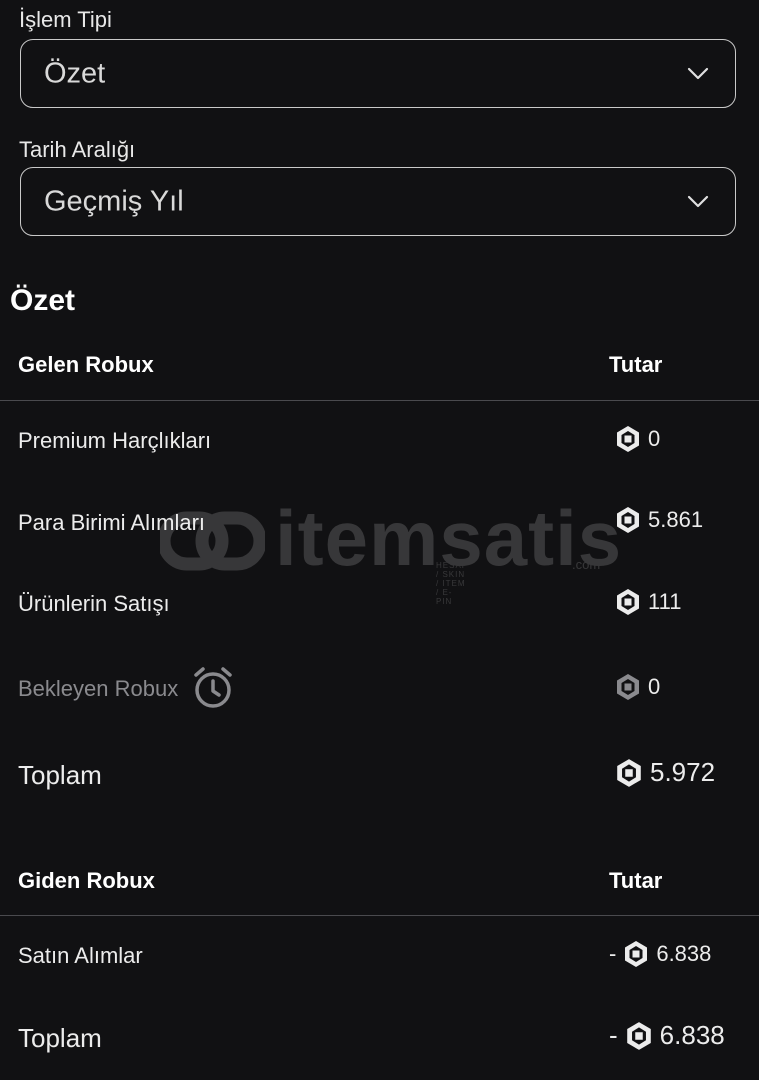 The height and width of the screenshot is (1080, 759). Describe the element at coordinates (378, 201) in the screenshot. I see `date-range-select: Geçmiş Yıl` at that location.